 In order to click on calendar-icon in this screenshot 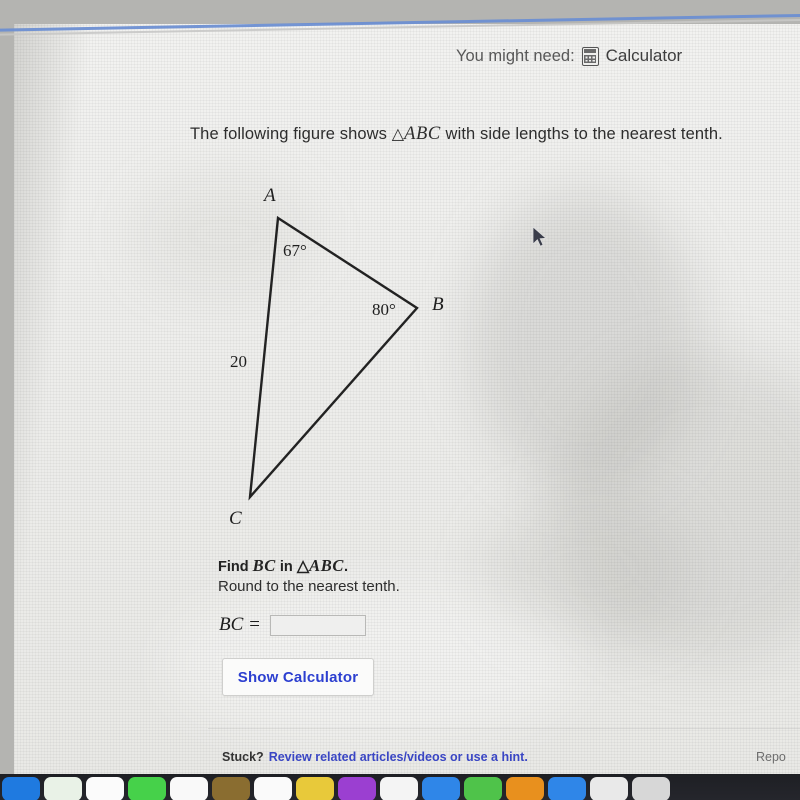, I will do `click(189, 788)`.